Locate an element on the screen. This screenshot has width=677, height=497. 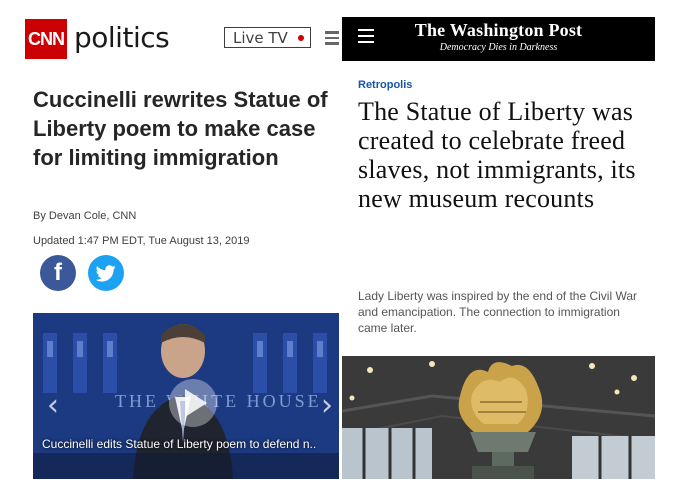
twitter-share-button is located at coordinates (106, 273).